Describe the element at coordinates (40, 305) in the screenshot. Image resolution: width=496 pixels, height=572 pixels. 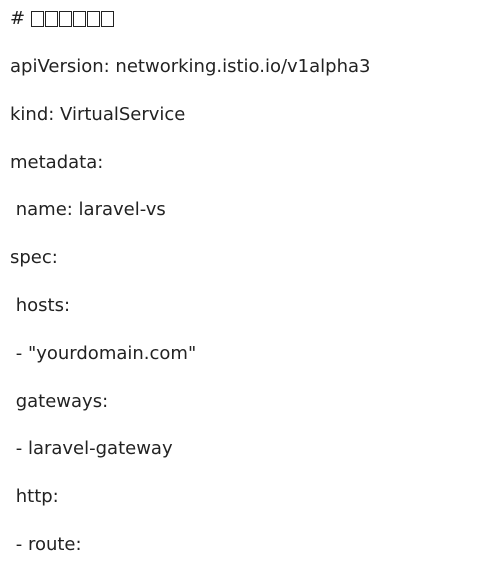
I see `yaml-line-hosts: hosts:` at that location.